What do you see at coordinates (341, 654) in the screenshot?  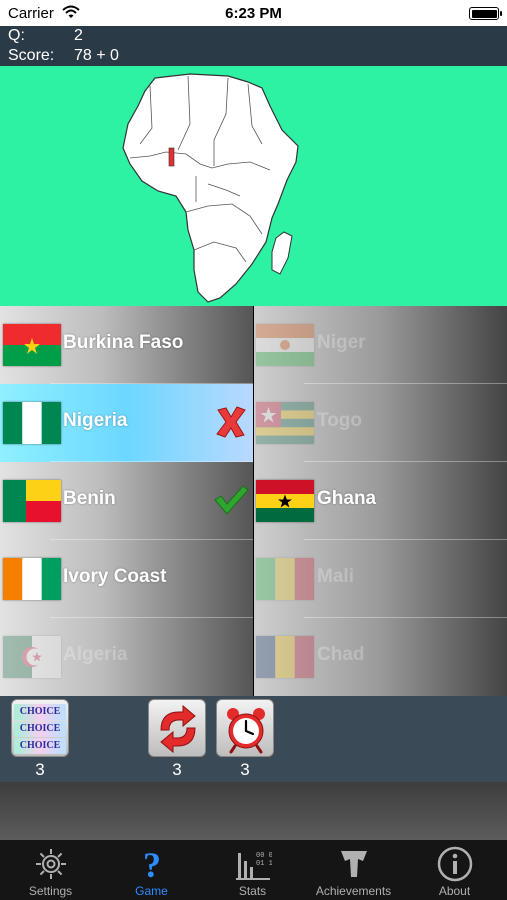 I see `answer-label: Chad` at bounding box center [341, 654].